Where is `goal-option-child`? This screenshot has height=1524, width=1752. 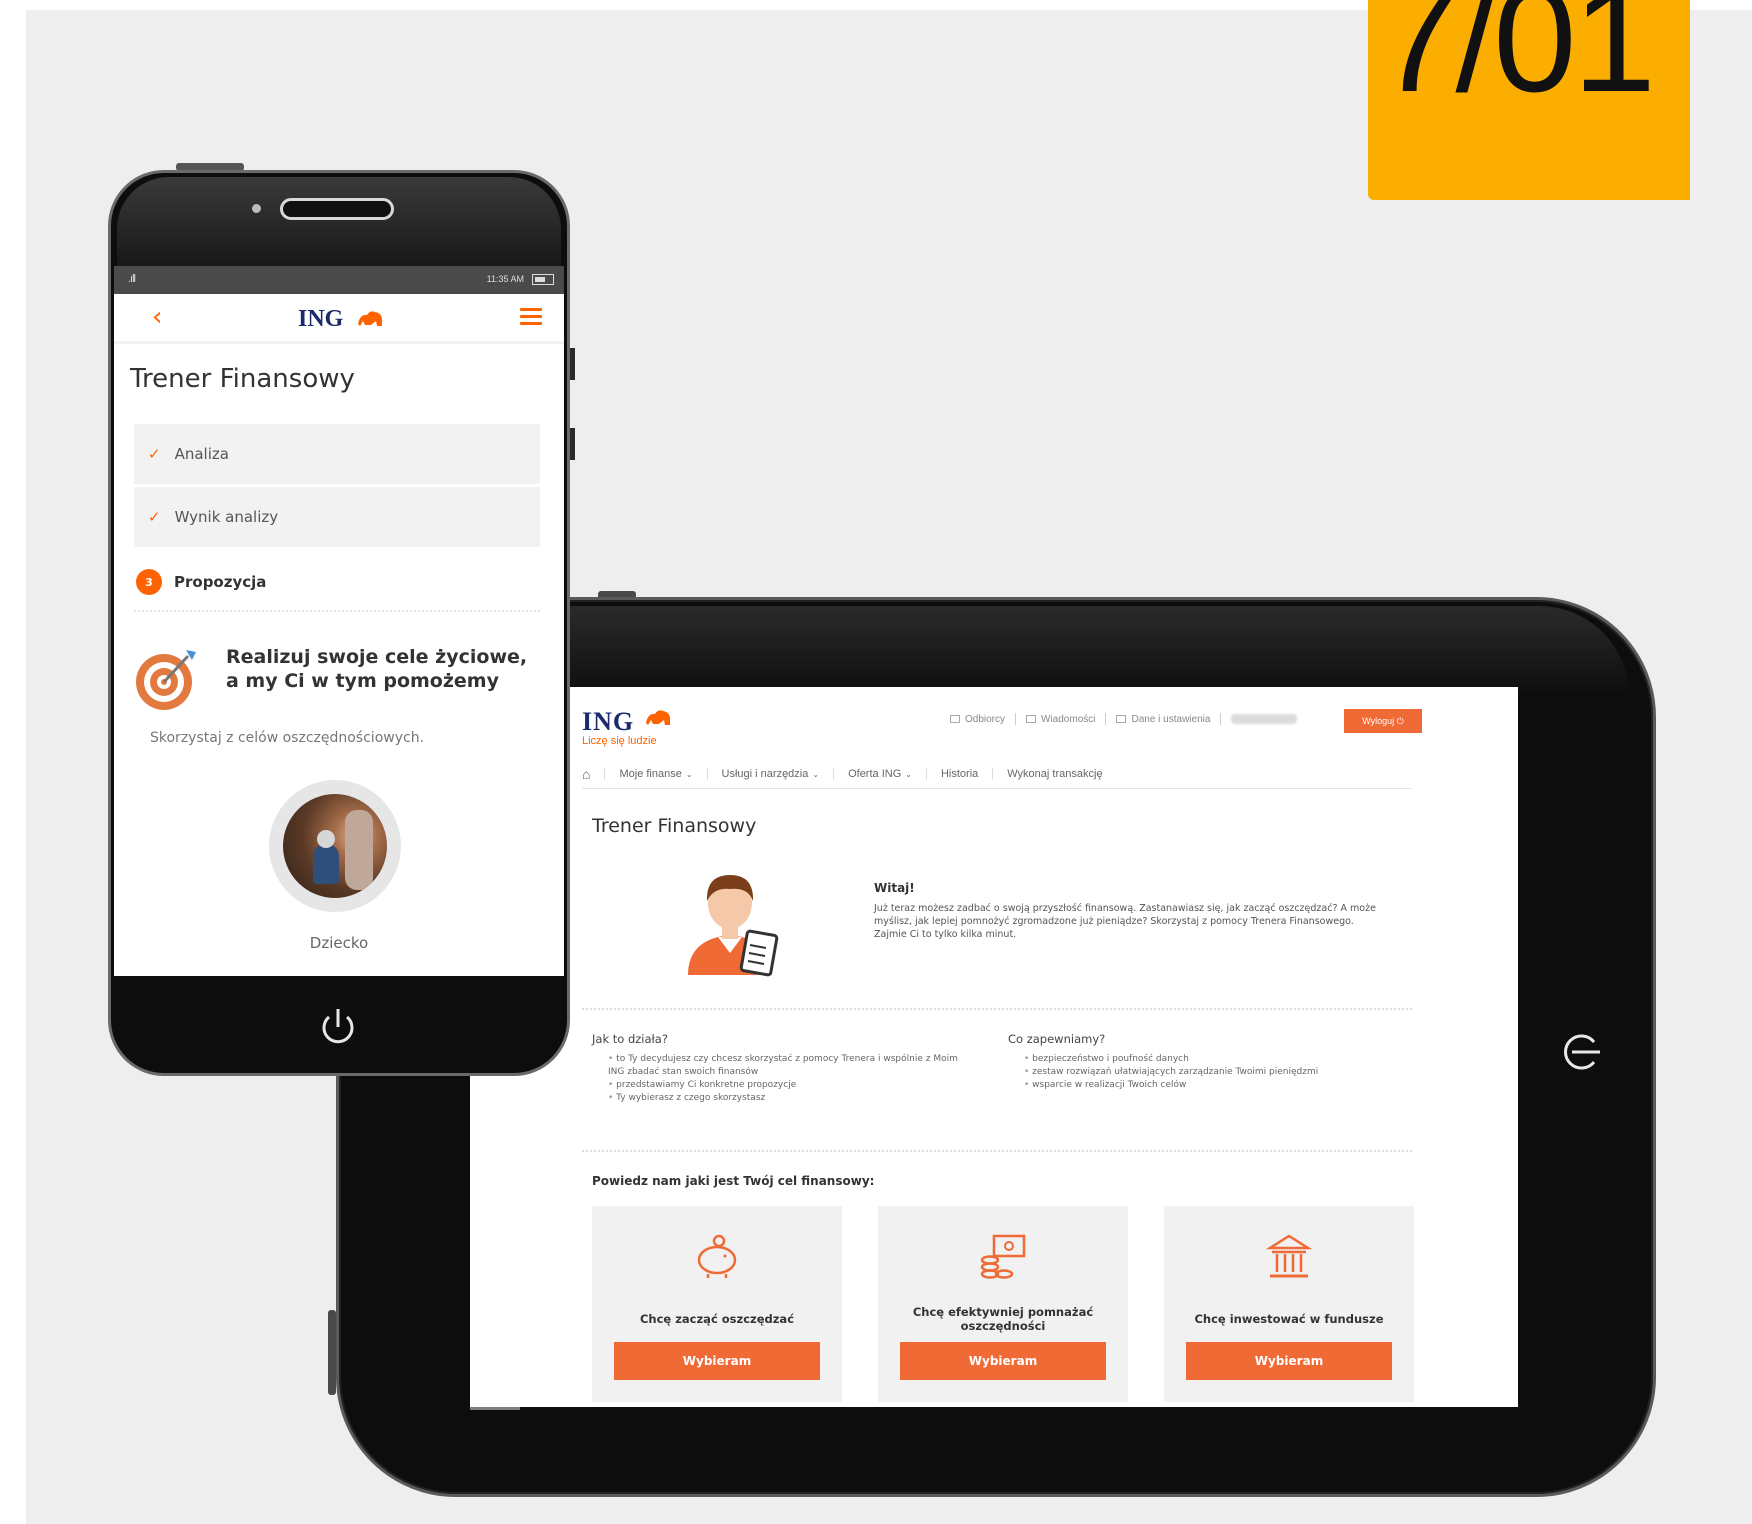
goal-option-child is located at coordinates (335, 846).